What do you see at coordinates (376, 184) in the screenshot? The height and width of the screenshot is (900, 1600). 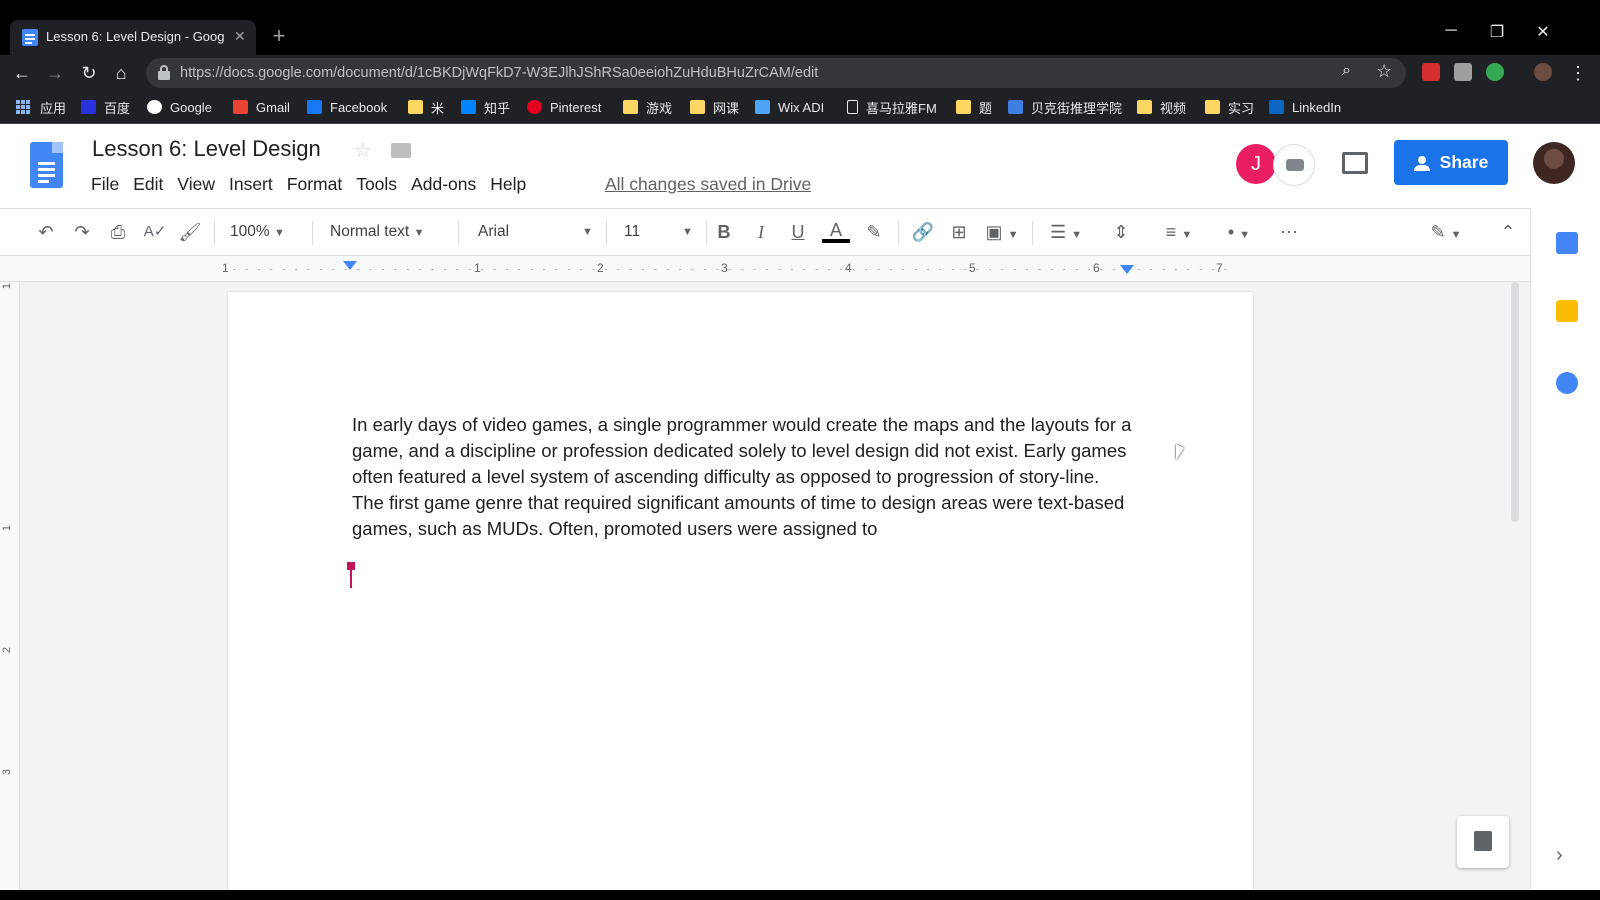 I see `menu-tools: Tools` at bounding box center [376, 184].